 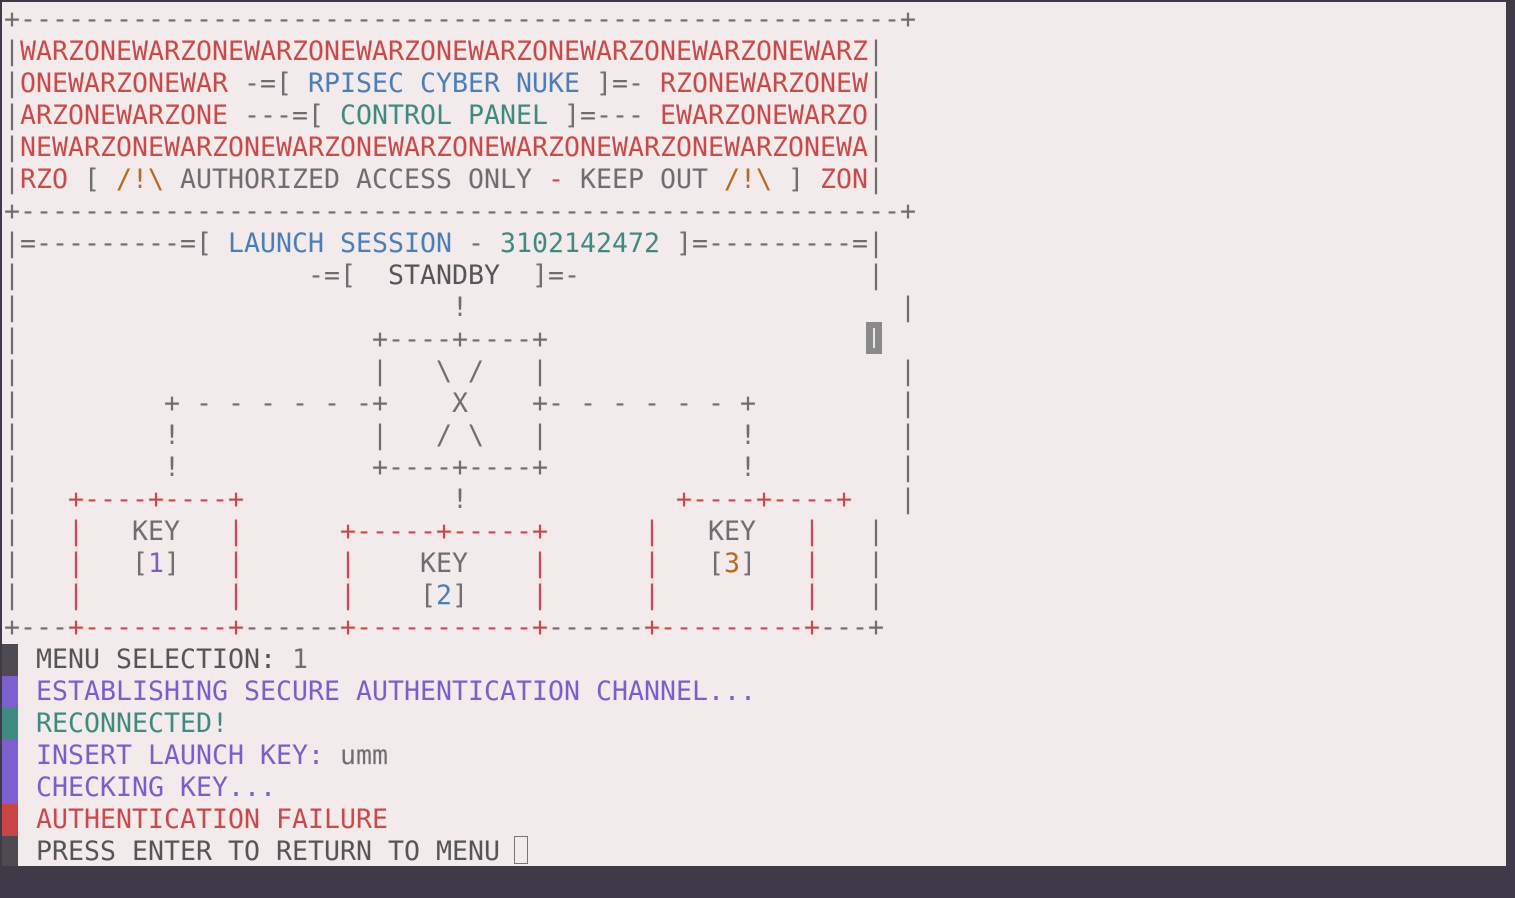 What do you see at coordinates (276, 851) in the screenshot?
I see `press-enter-prompt: PRESS ENTER TO RETURN TO MENU` at bounding box center [276, 851].